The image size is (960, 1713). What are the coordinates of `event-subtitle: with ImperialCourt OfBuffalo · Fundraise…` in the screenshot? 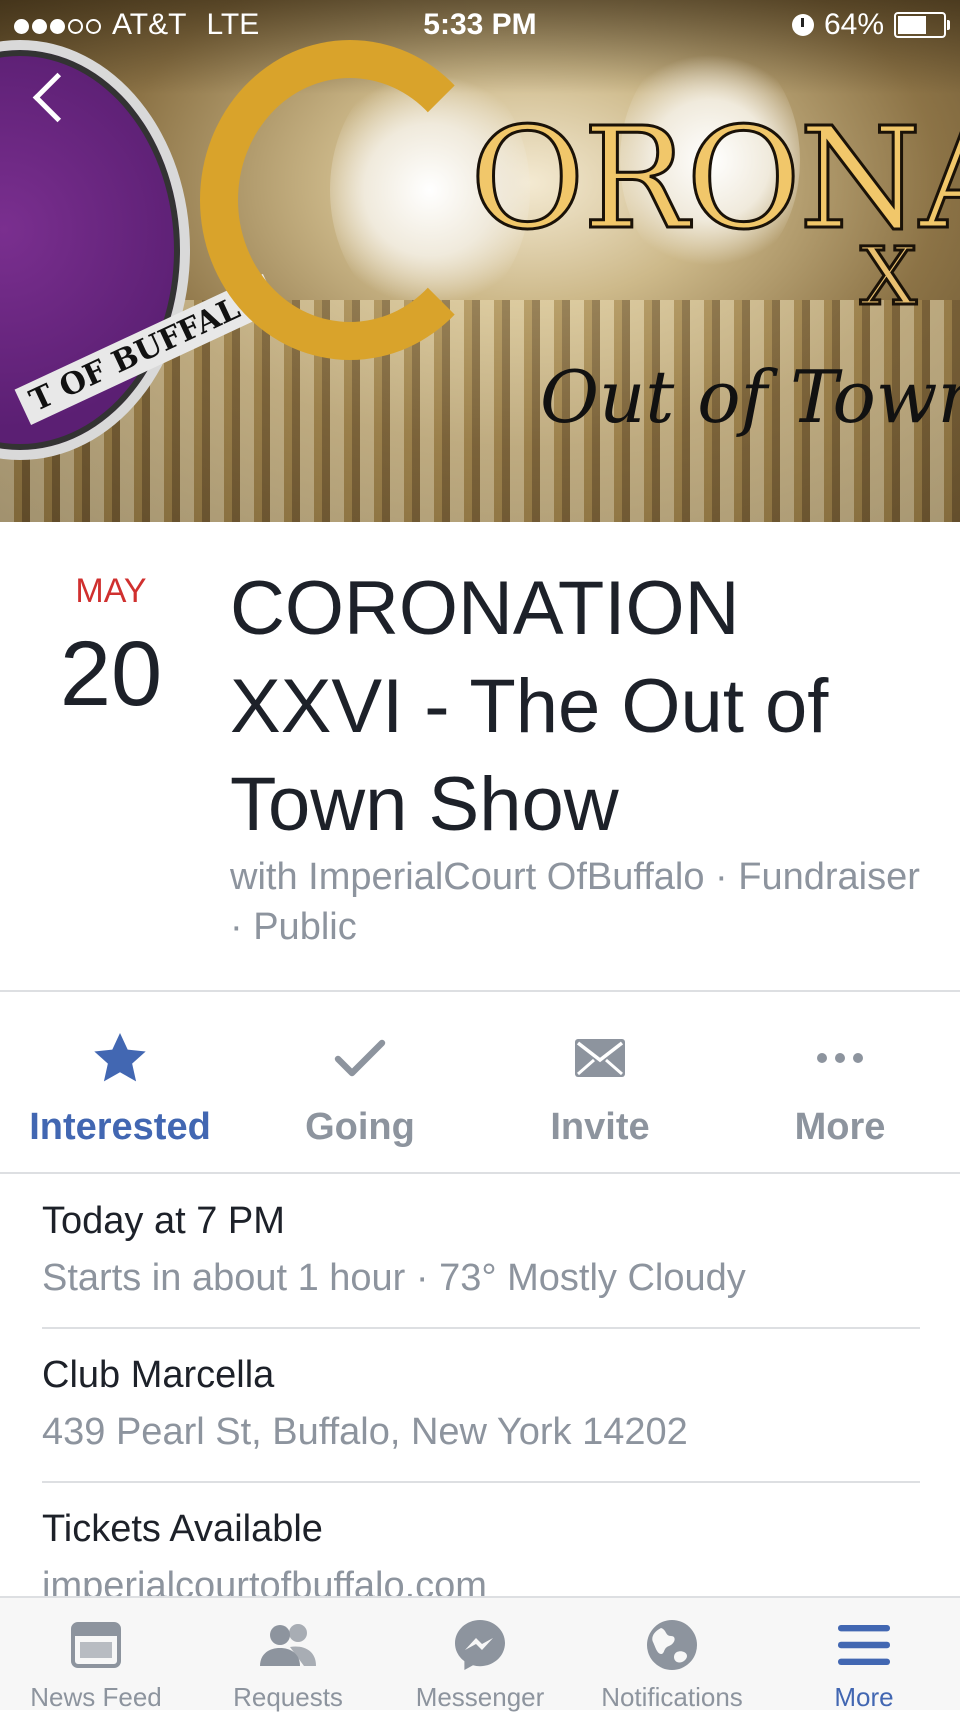 It's located at (580, 902).